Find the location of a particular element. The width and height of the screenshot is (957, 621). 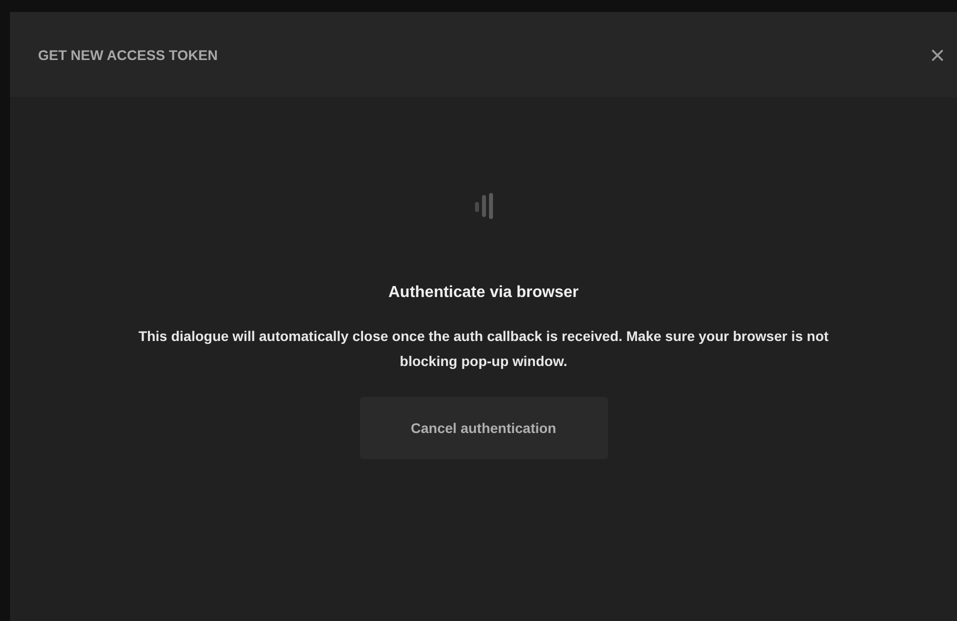

cancel-button: Cancel authentication is located at coordinates (484, 428).